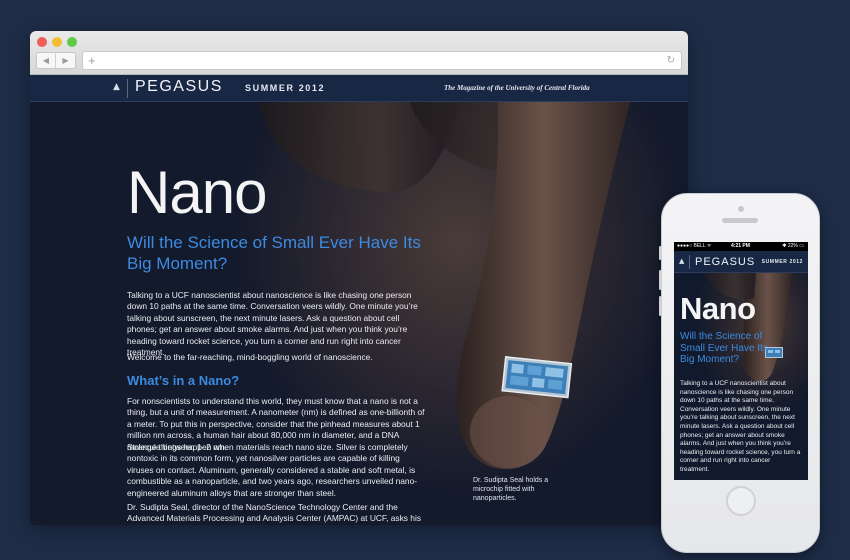 The image size is (850, 560). I want to click on front-camera, so click(741, 209).